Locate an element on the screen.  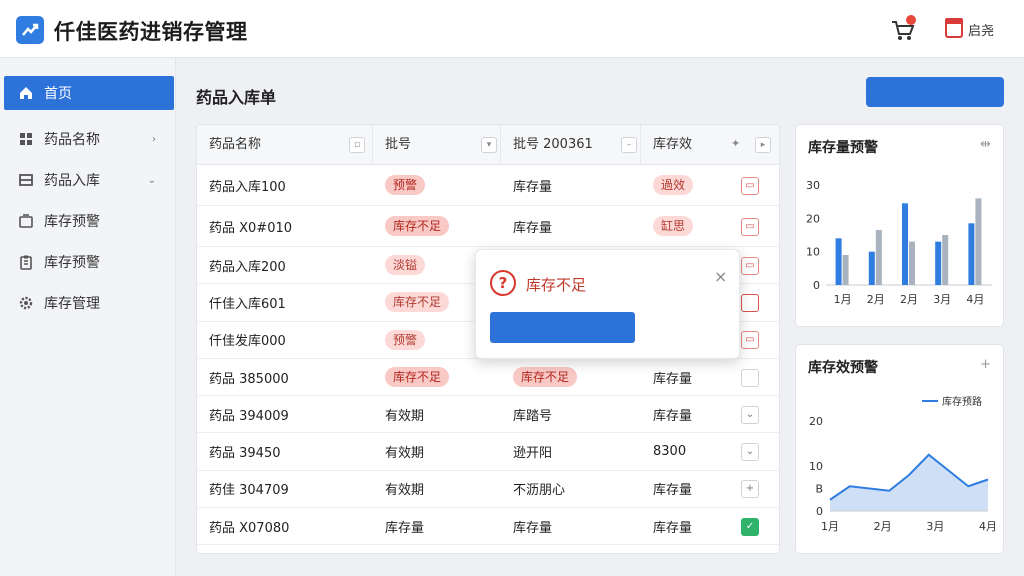
expand-icon: + is located at coordinates (750, 489).